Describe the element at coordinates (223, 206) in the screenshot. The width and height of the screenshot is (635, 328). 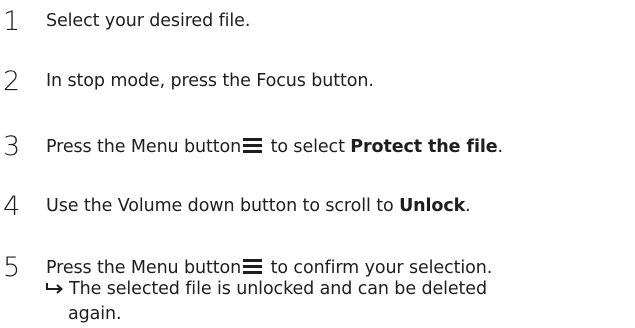
I see `step-text-part: Use the Volume down button to scroll to` at that location.